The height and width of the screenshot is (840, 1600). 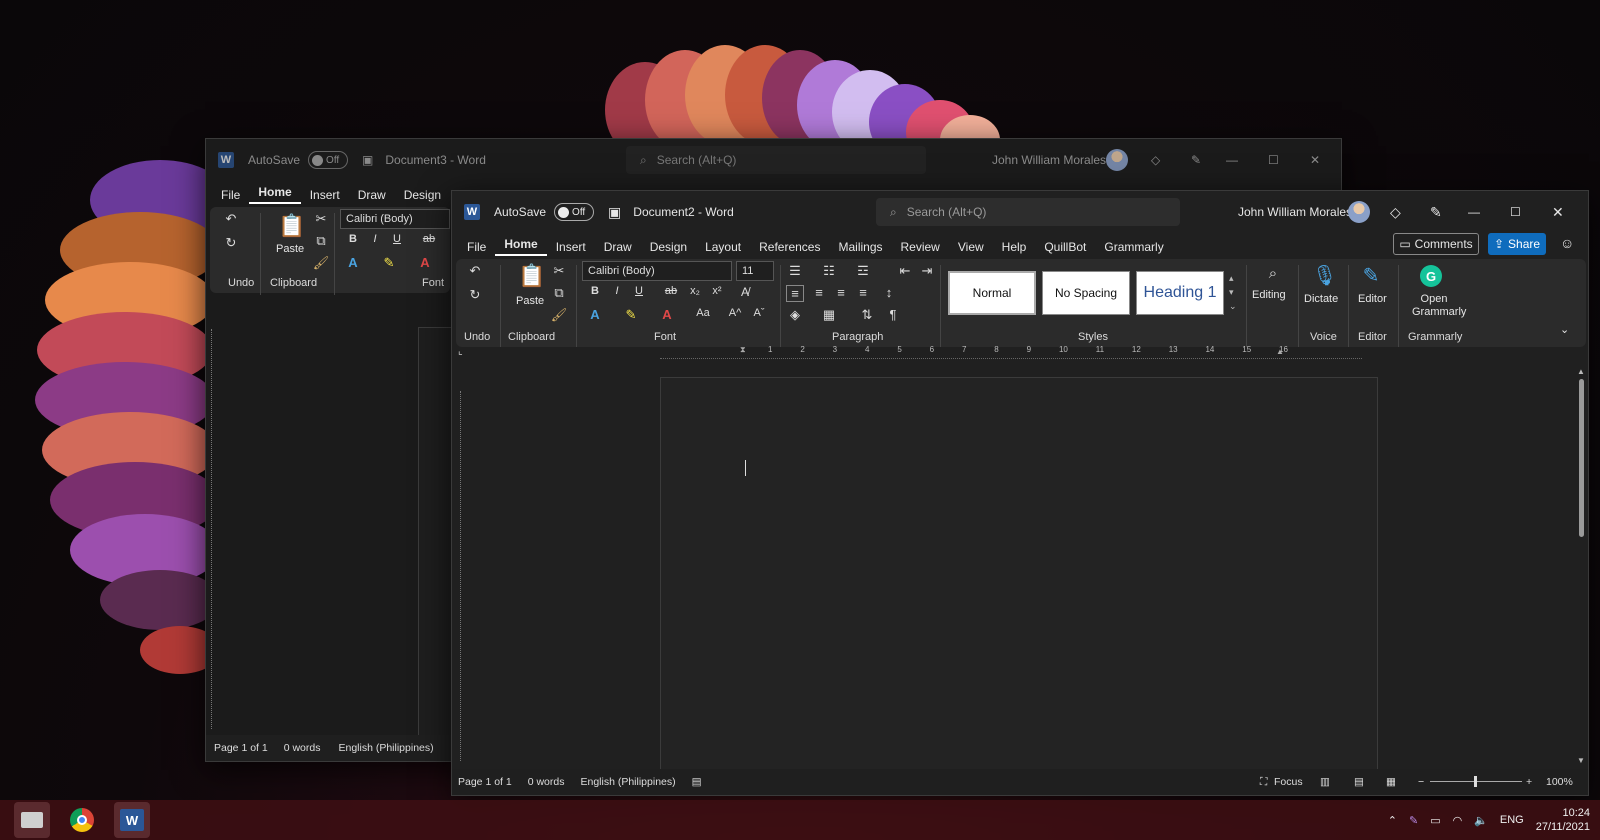 I want to click on shrink-font-icon: Aˇ, so click(x=759, y=313).